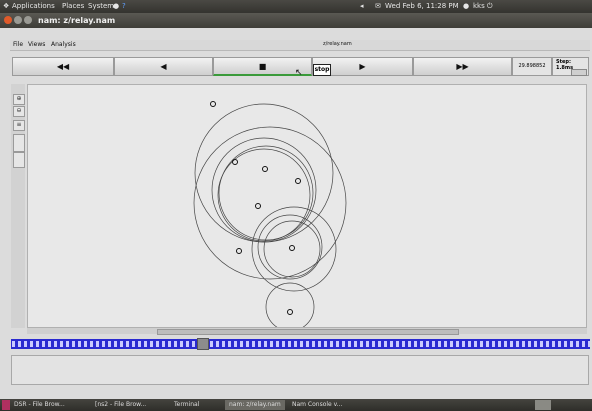 This screenshot has width=592, height=411. I want to click on scrollbar-thumb, so click(308, 332).